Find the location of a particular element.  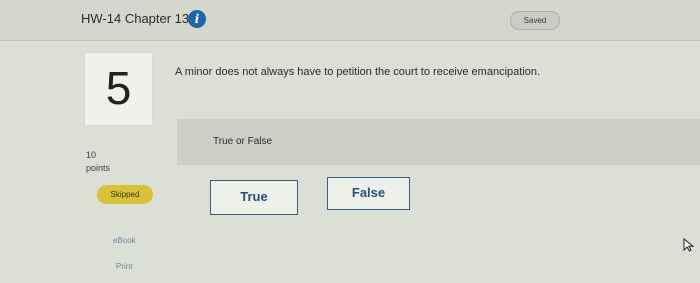

true-button: True is located at coordinates (254, 197).